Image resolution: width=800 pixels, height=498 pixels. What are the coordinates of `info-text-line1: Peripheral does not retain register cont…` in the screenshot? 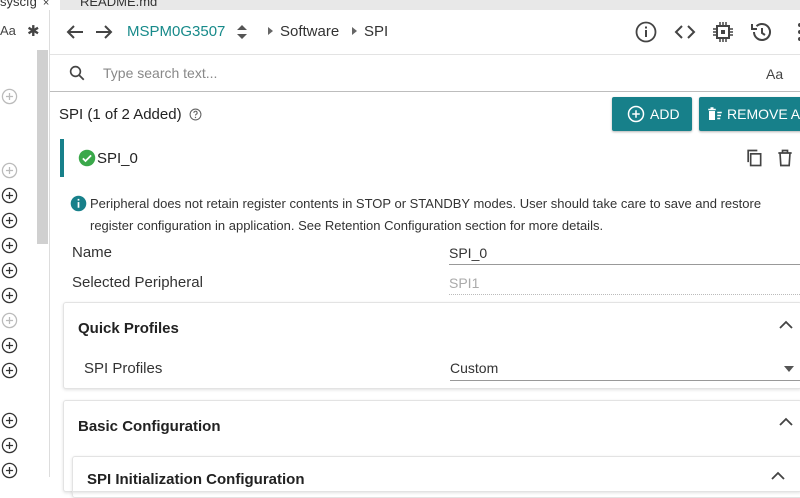 It's located at (426, 203).